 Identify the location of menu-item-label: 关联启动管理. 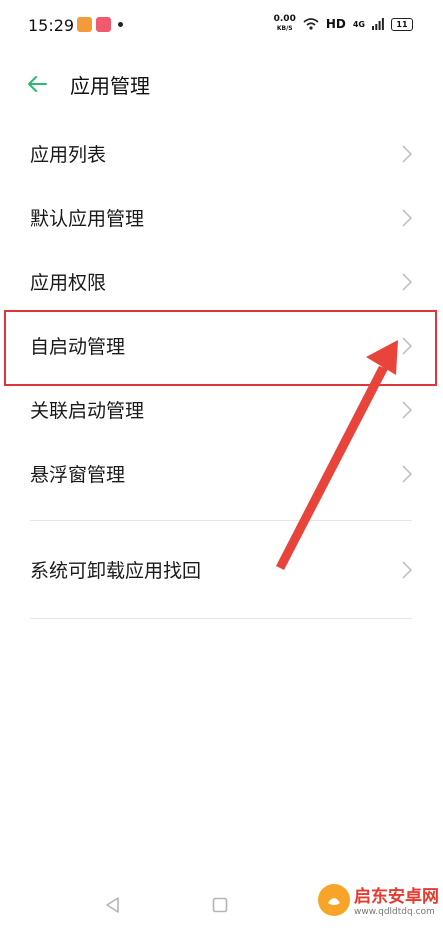
(87, 411).